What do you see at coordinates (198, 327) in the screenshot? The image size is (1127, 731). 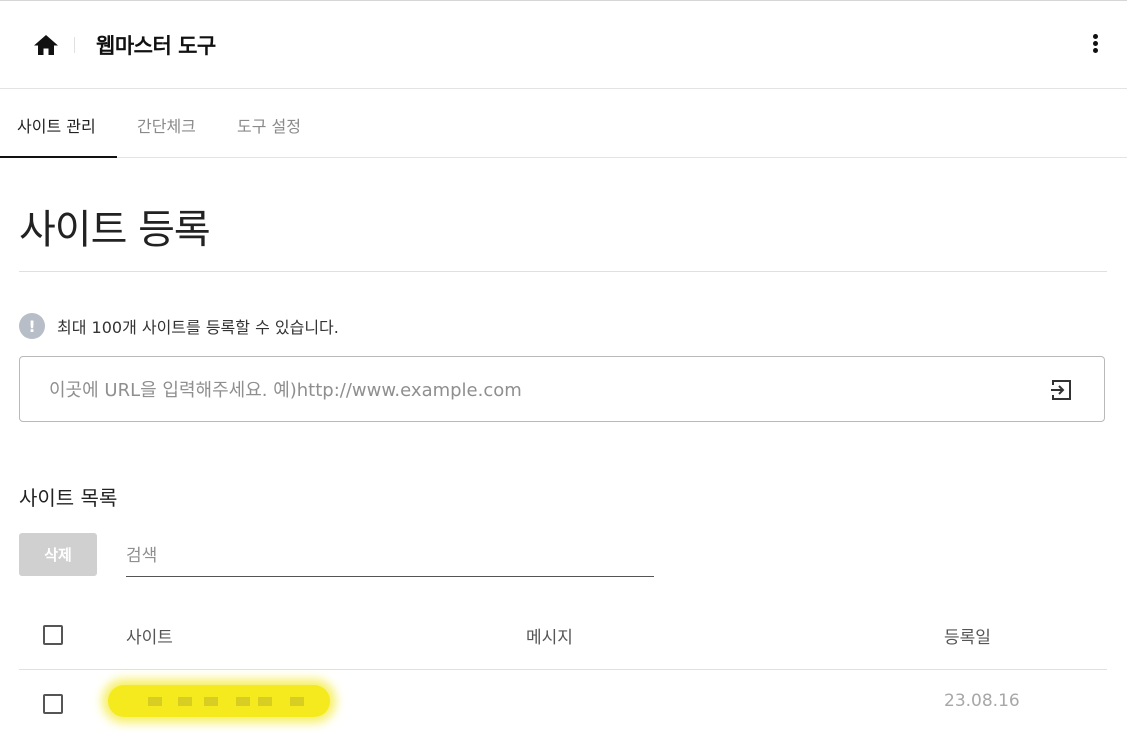 I see `notice-text: 최대 100개 사이트를 등록할 수 있습니다.` at bounding box center [198, 327].